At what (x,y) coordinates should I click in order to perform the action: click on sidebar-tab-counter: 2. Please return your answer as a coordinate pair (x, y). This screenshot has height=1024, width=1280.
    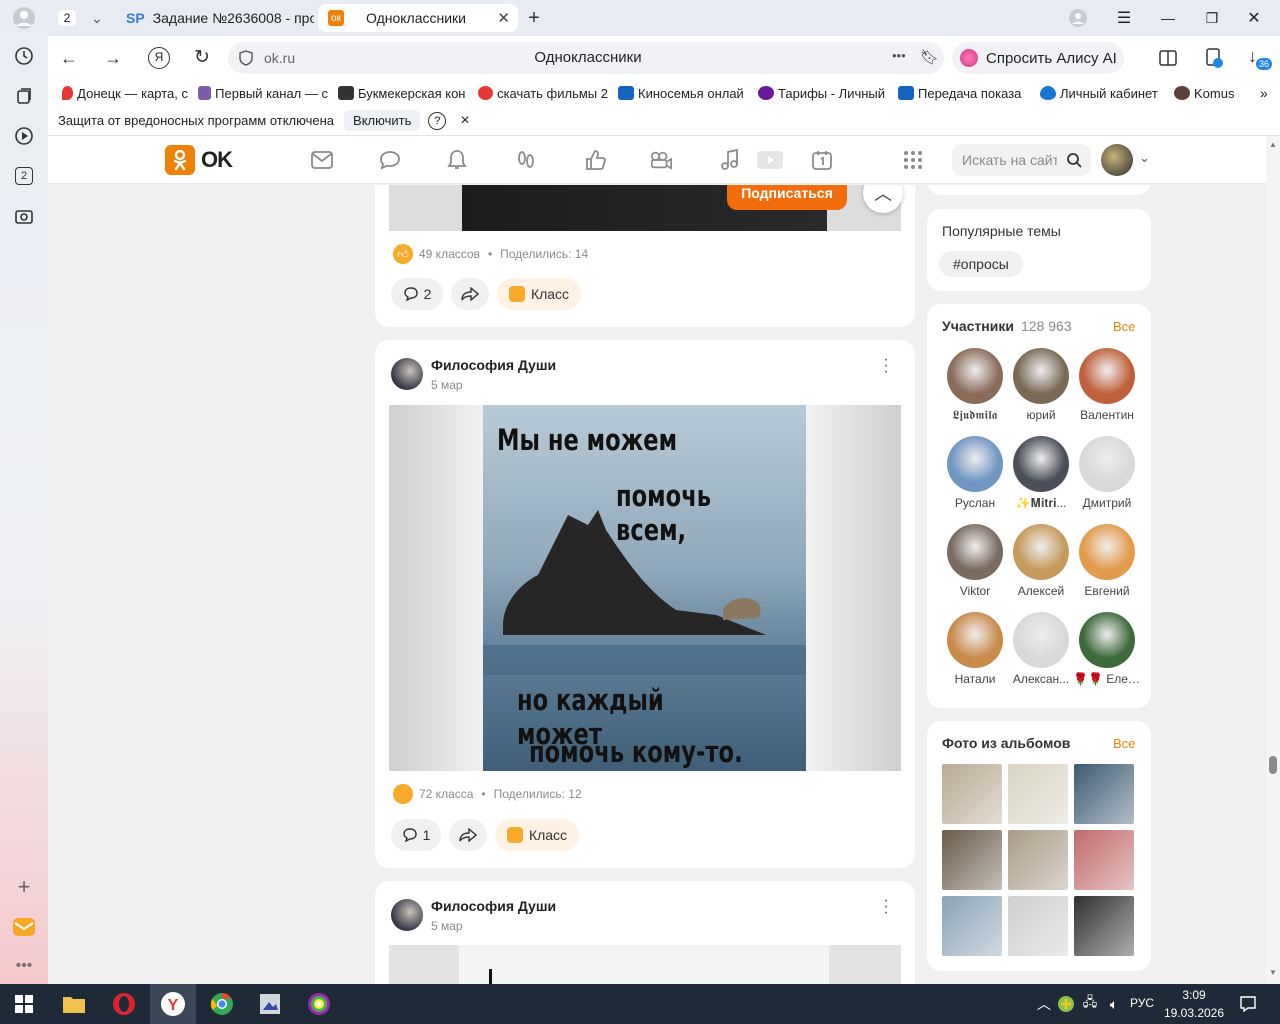
    Looking at the image, I should click on (24, 176).